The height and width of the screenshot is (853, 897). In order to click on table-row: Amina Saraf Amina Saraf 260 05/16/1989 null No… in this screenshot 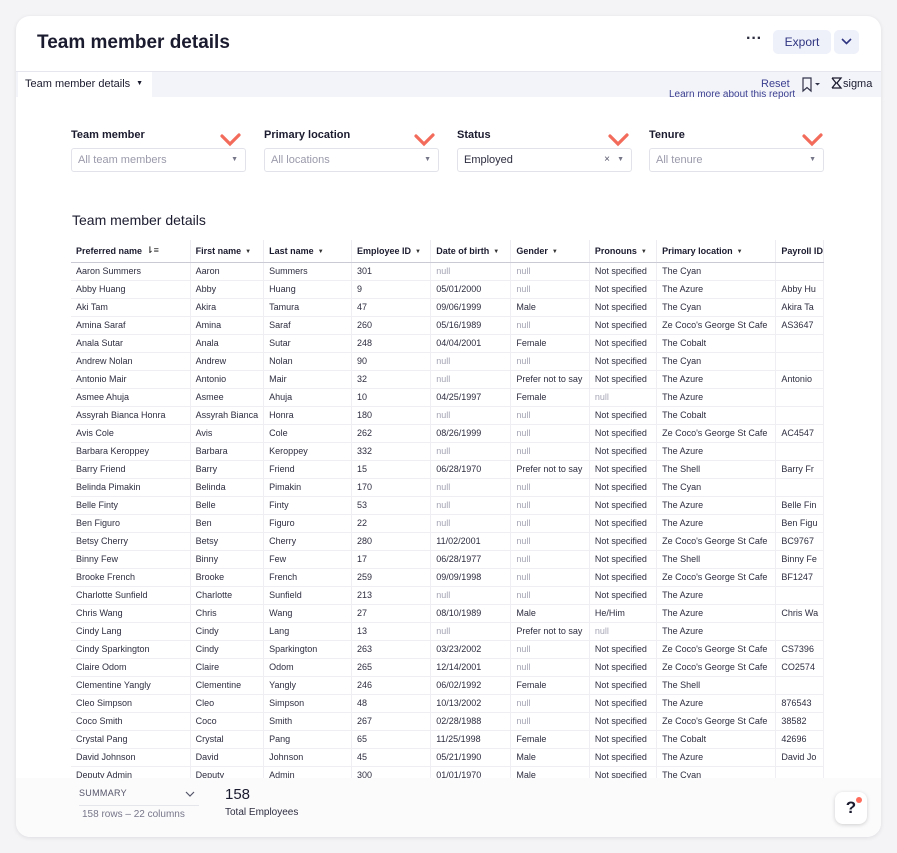, I will do `click(447, 325)`.